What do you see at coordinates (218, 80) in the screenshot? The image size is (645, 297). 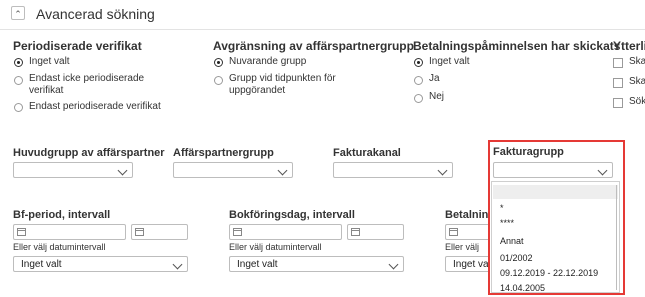 I see `radio-grupp-vid-tidpunkten` at bounding box center [218, 80].